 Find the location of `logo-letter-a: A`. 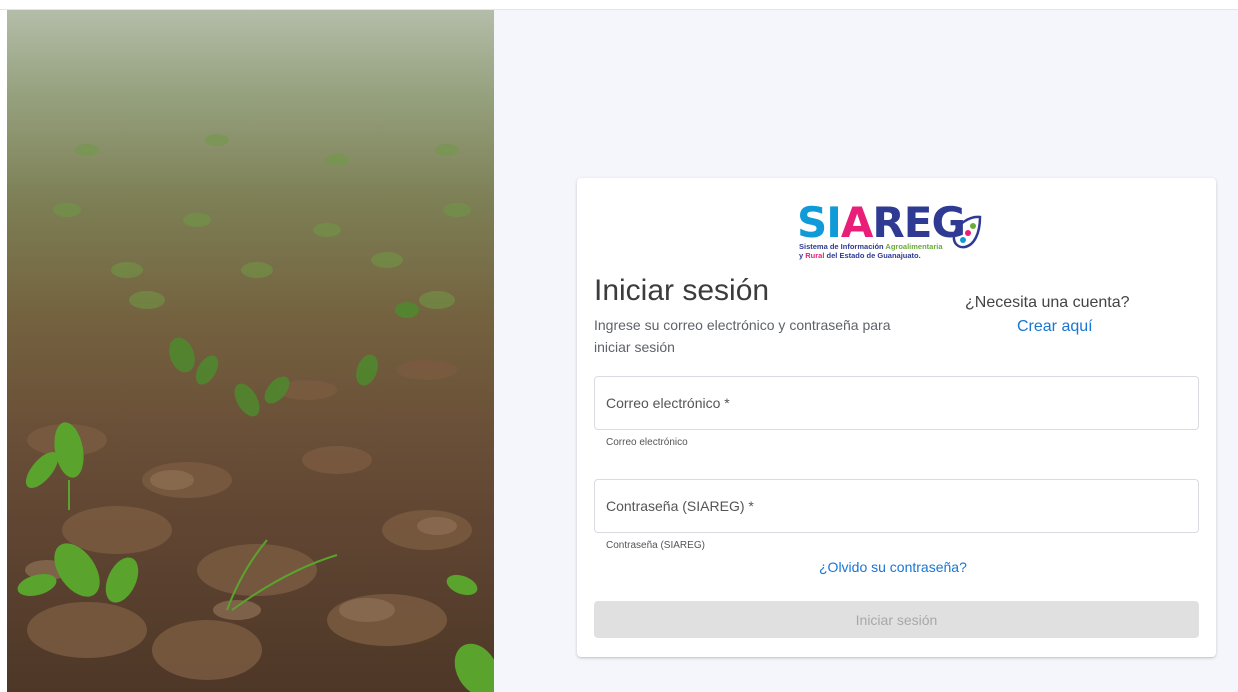

logo-letter-a: A is located at coordinates (857, 222).